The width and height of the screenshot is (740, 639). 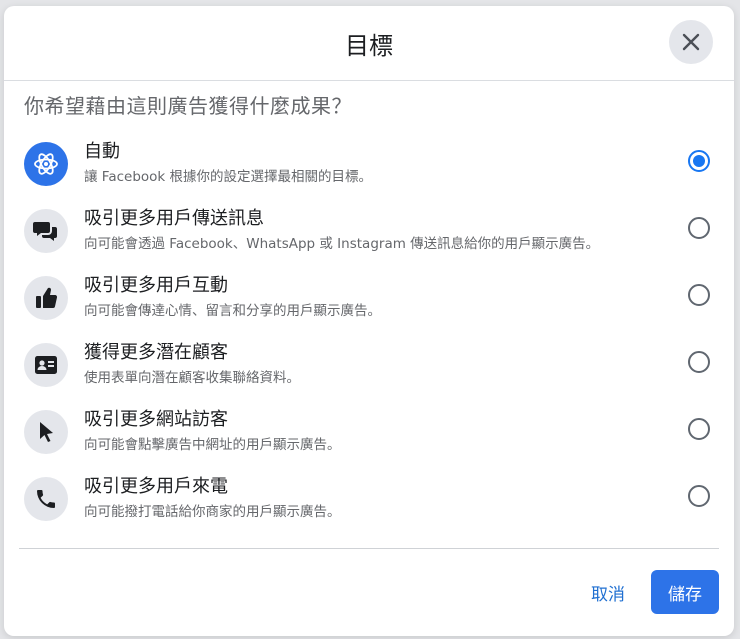 I want to click on dialog-title: 目標, so click(x=369, y=46).